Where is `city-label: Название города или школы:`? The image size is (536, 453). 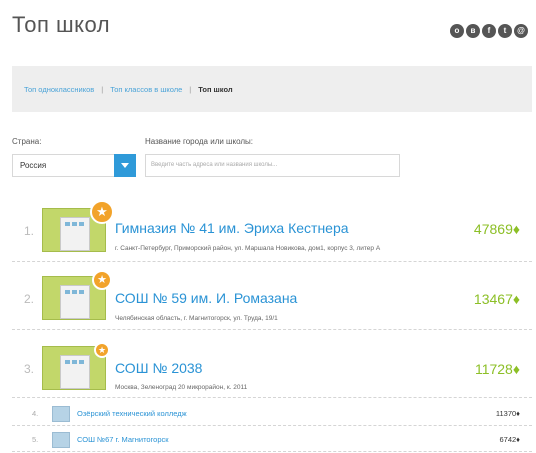
city-label: Название города или школы: is located at coordinates (199, 141).